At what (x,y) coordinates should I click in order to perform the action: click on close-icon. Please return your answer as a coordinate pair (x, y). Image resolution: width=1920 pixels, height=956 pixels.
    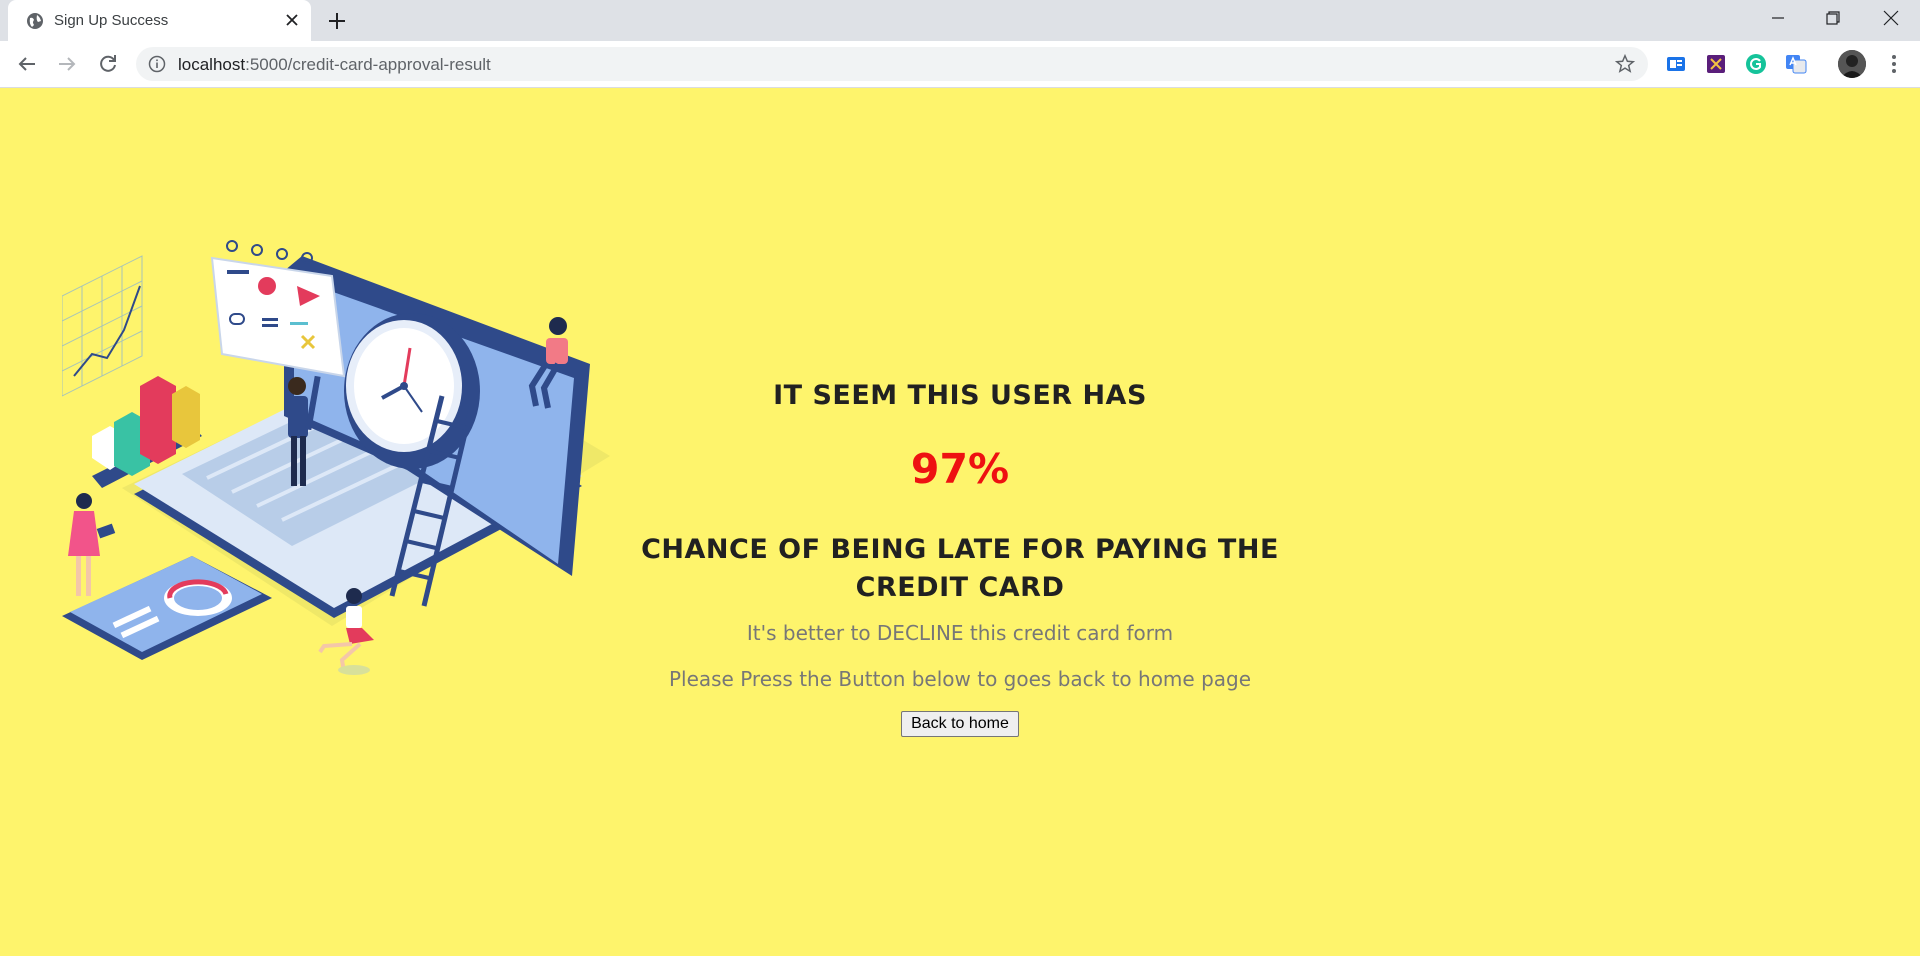
    Looking at the image, I should click on (292, 20).